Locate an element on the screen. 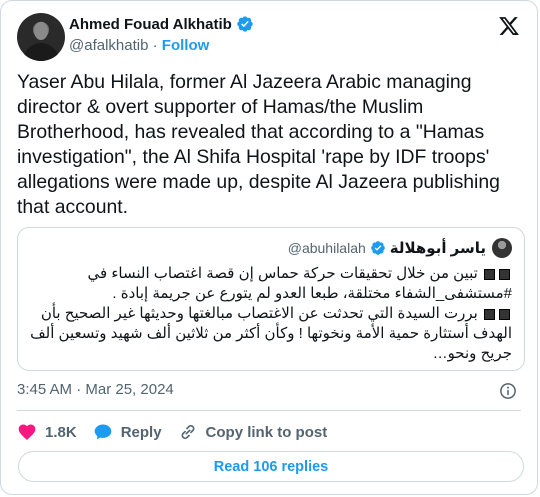 This screenshot has width=540, height=497. author-name: Ahmed Fouad Alkhatib is located at coordinates (150, 24).